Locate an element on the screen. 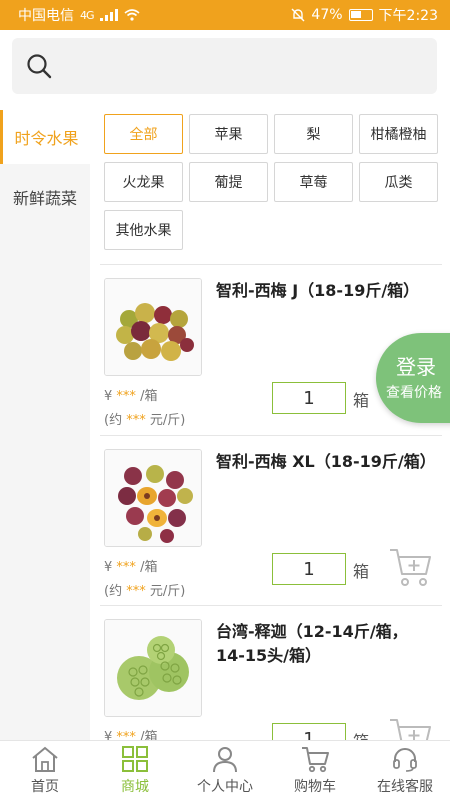 This screenshot has width=450, height=800. cart-icon is located at coordinates (315, 760).